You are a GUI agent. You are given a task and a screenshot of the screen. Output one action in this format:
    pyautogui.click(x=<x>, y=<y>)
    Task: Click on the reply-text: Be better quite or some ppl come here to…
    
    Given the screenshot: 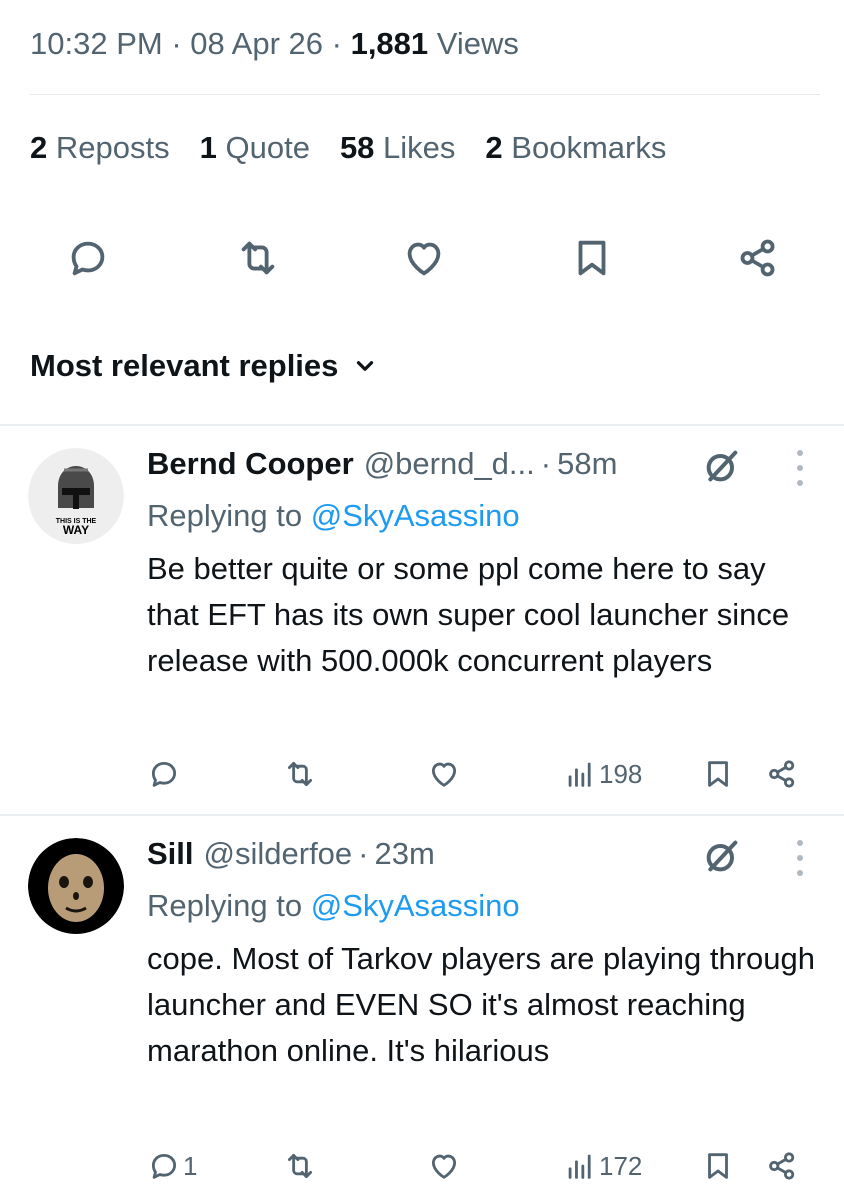 What is the action you would take?
    pyautogui.click(x=468, y=614)
    